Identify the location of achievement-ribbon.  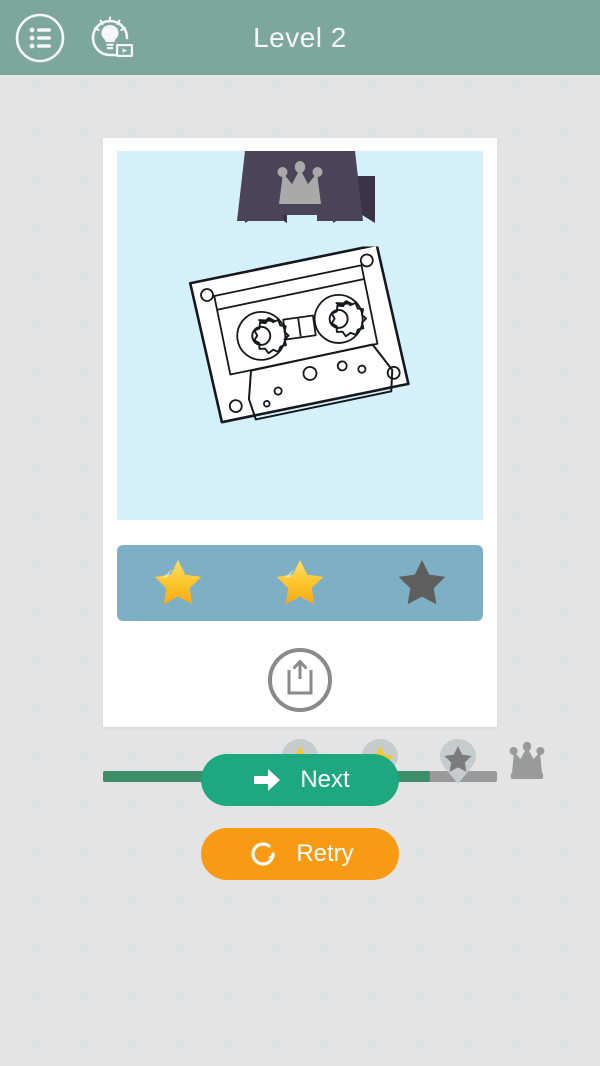
(306, 187).